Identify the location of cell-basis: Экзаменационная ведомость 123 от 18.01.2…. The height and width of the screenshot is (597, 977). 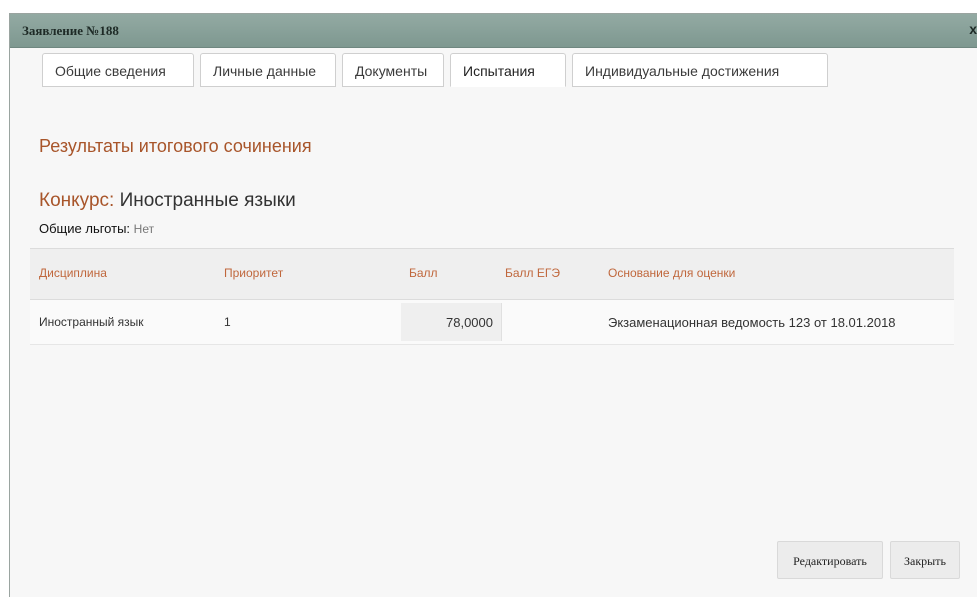
(752, 322).